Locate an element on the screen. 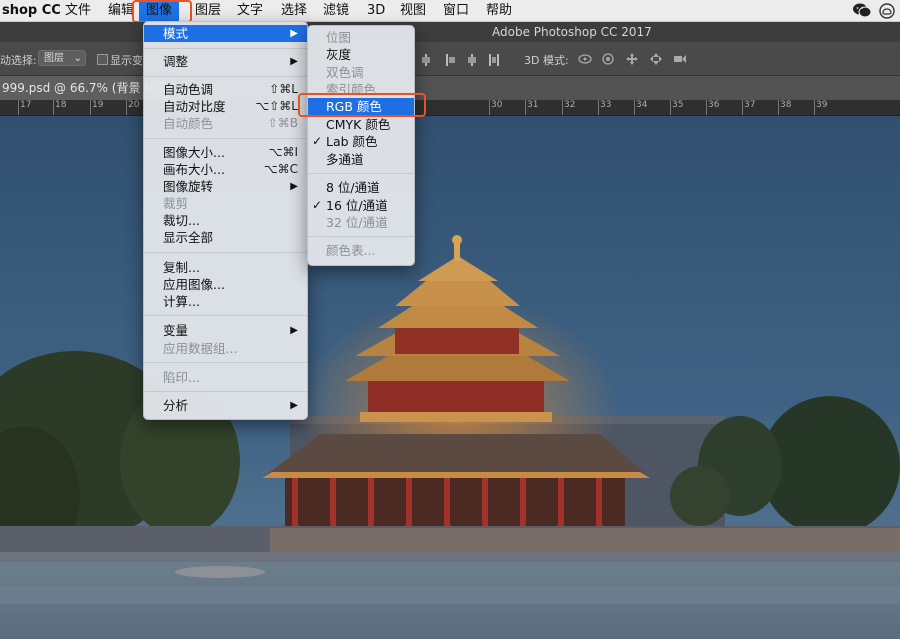 This screenshot has width=900, height=639. menu-select: 选择 is located at coordinates (294, 10).